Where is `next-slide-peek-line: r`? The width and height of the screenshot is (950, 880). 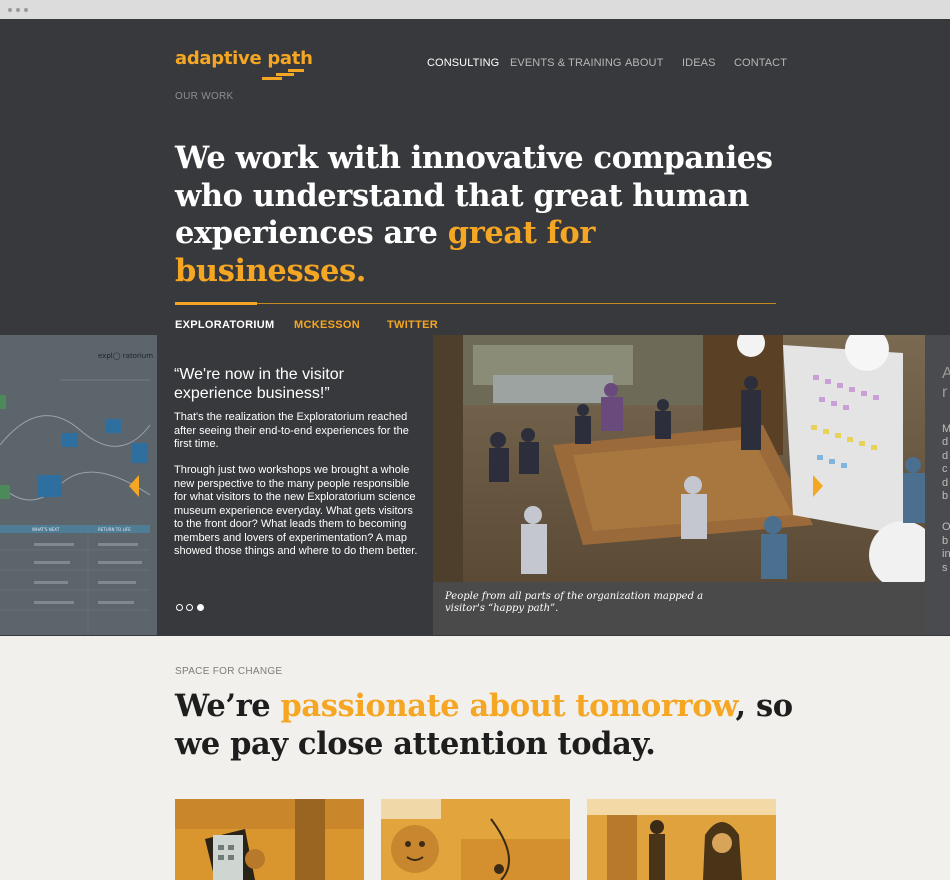 next-slide-peek-line: r is located at coordinates (945, 392).